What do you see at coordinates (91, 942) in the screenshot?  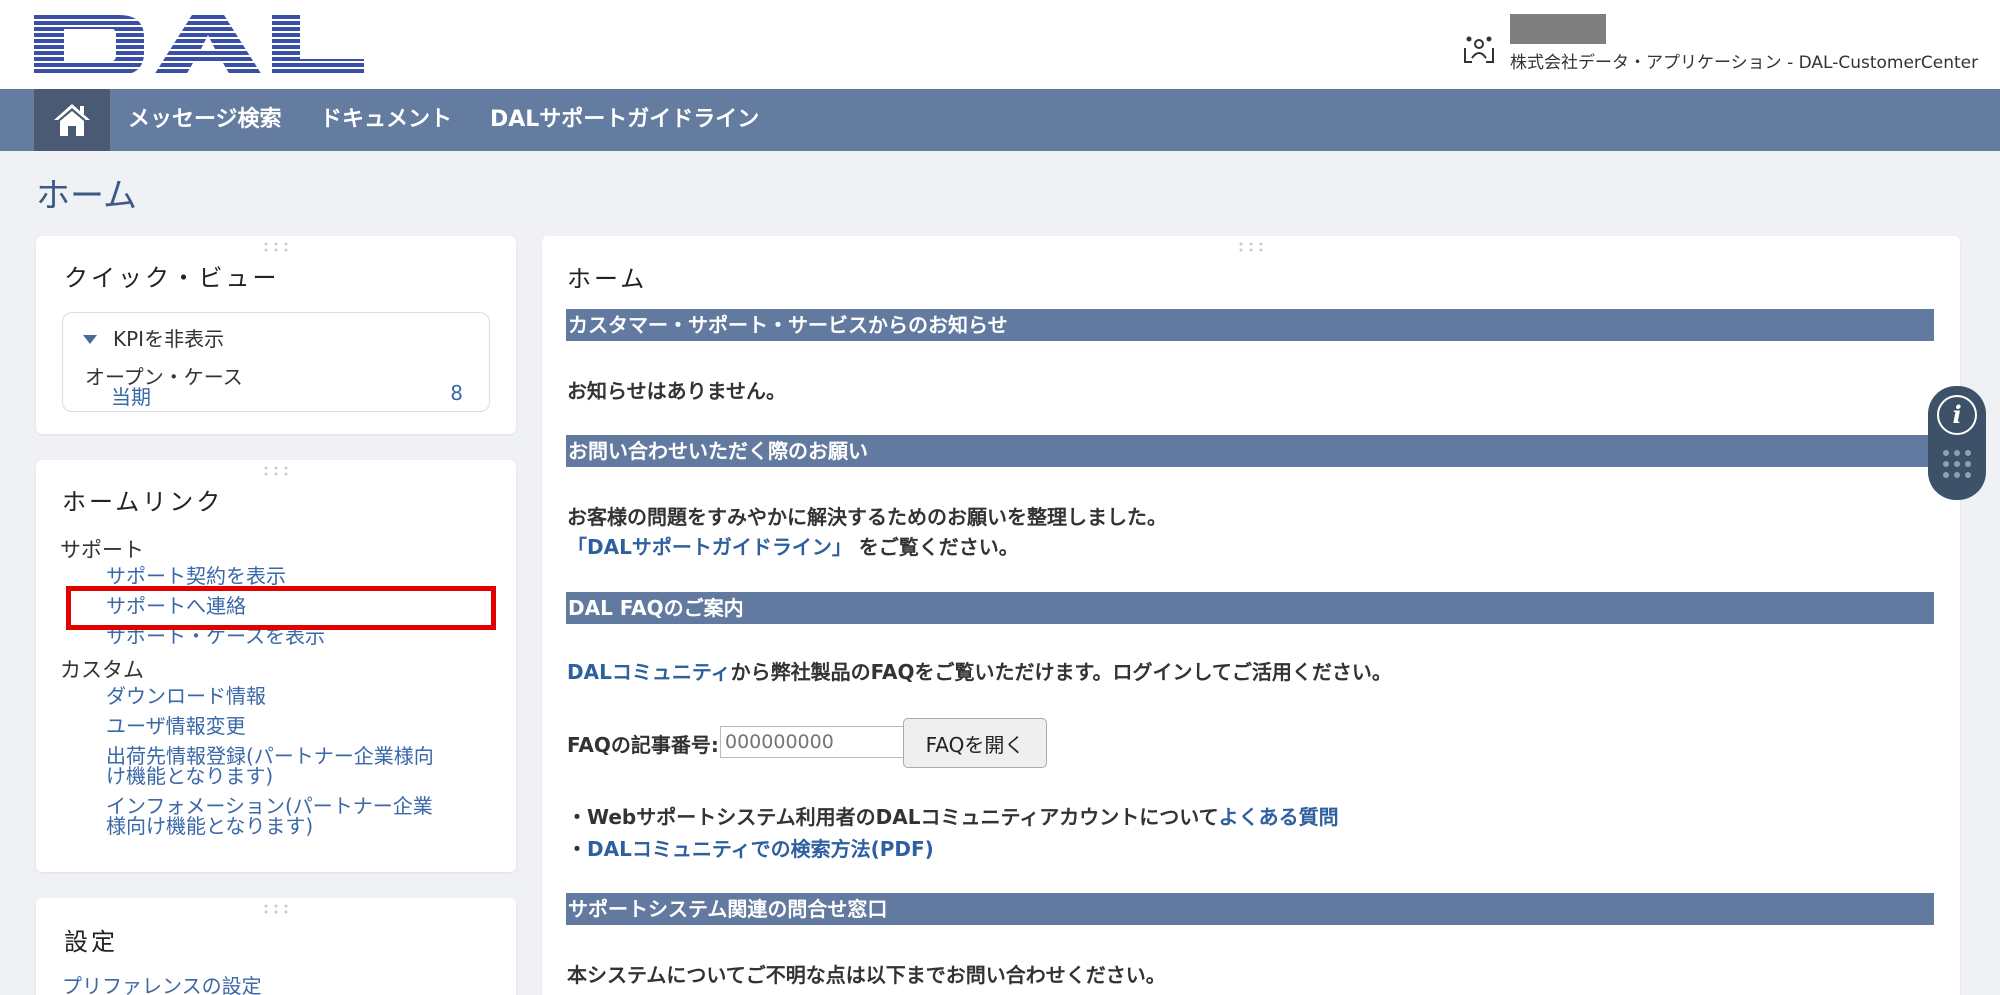 I see `settings-title: 設定` at bounding box center [91, 942].